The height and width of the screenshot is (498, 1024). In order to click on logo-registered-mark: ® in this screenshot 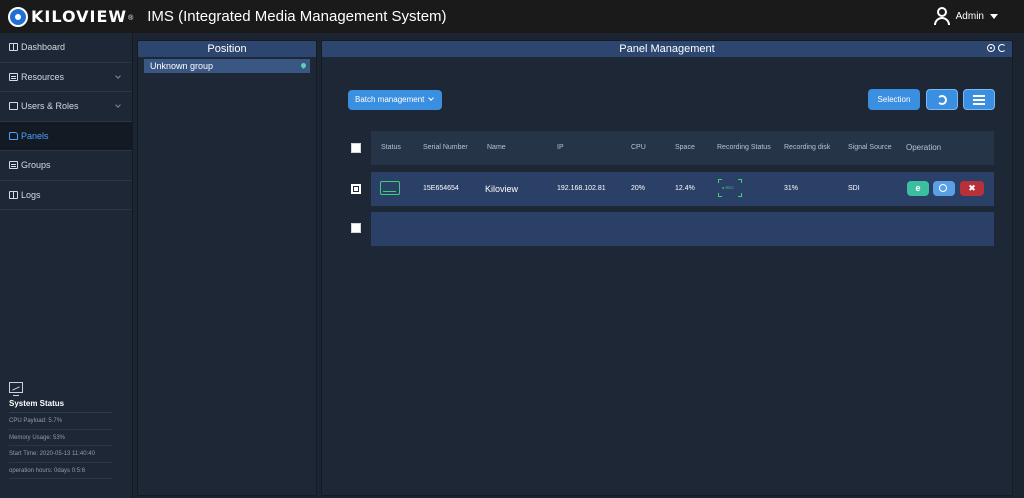, I will do `click(131, 18)`.